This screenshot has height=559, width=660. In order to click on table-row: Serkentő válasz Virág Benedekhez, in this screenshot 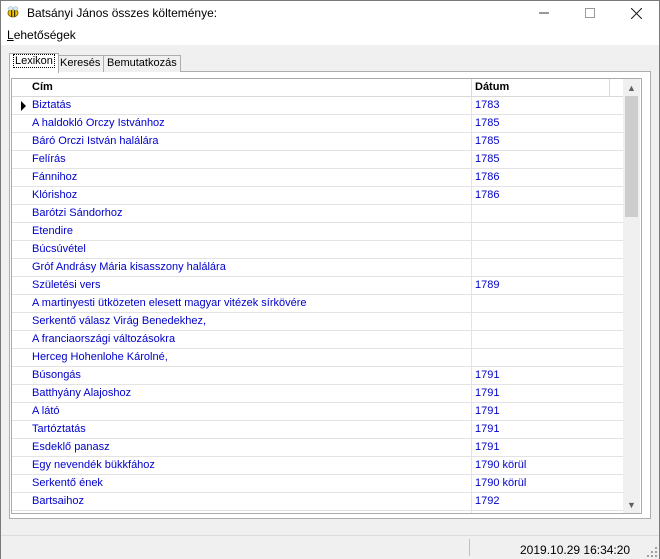, I will do `click(317, 322)`.